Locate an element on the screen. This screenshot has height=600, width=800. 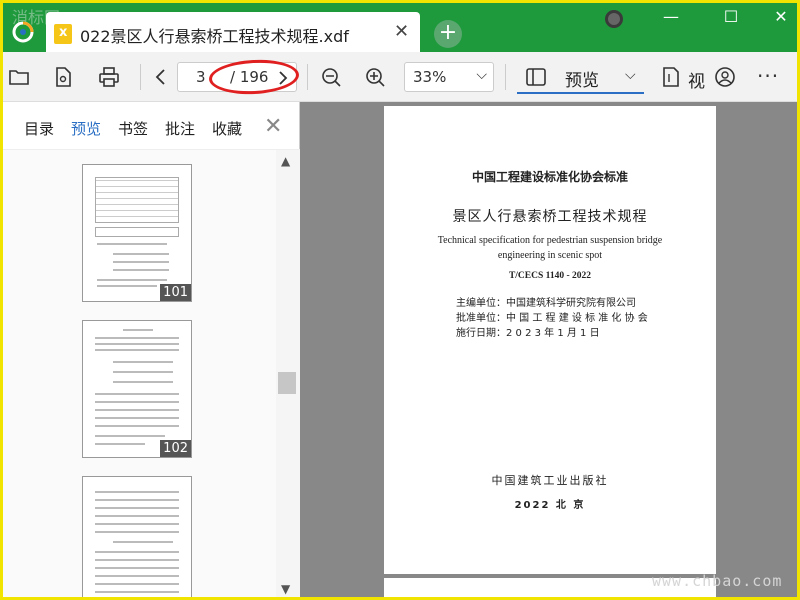
record-icon is located at coordinates (614, 19).